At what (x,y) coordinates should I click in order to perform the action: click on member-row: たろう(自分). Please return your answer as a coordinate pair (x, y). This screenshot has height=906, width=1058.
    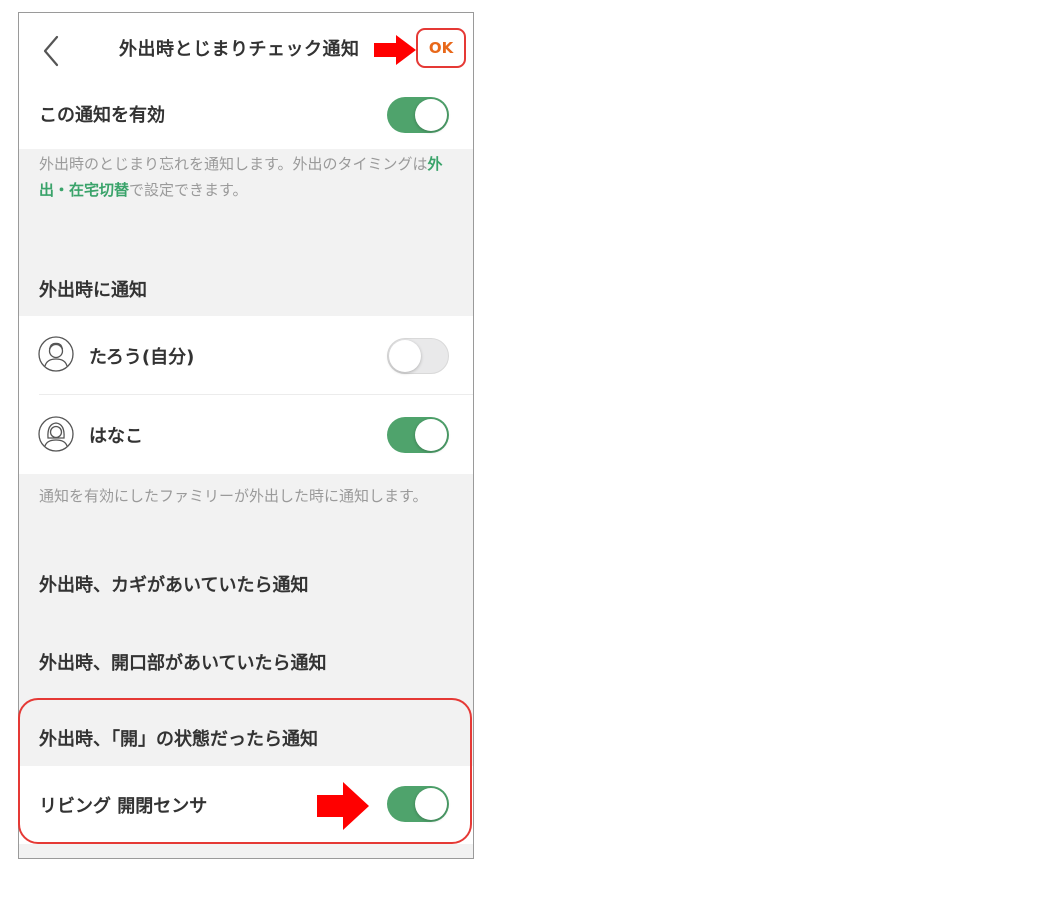
    Looking at the image, I should click on (246, 355).